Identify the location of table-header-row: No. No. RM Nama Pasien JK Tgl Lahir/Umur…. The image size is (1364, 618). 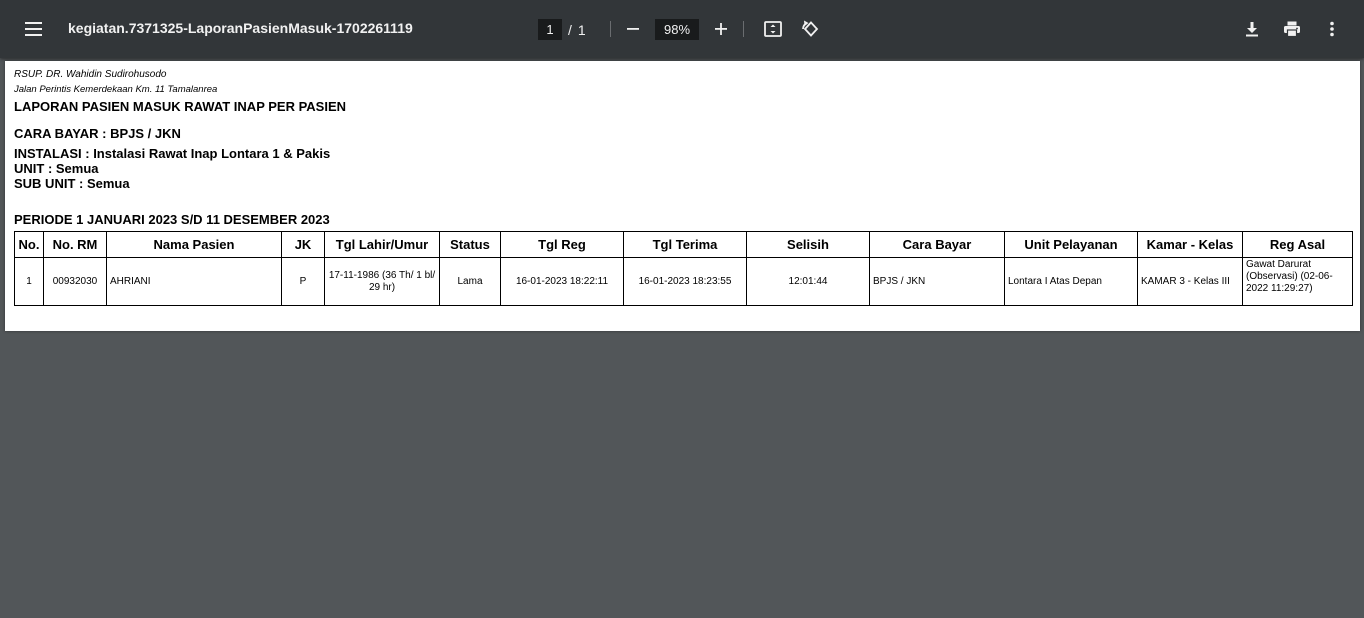
(683, 244).